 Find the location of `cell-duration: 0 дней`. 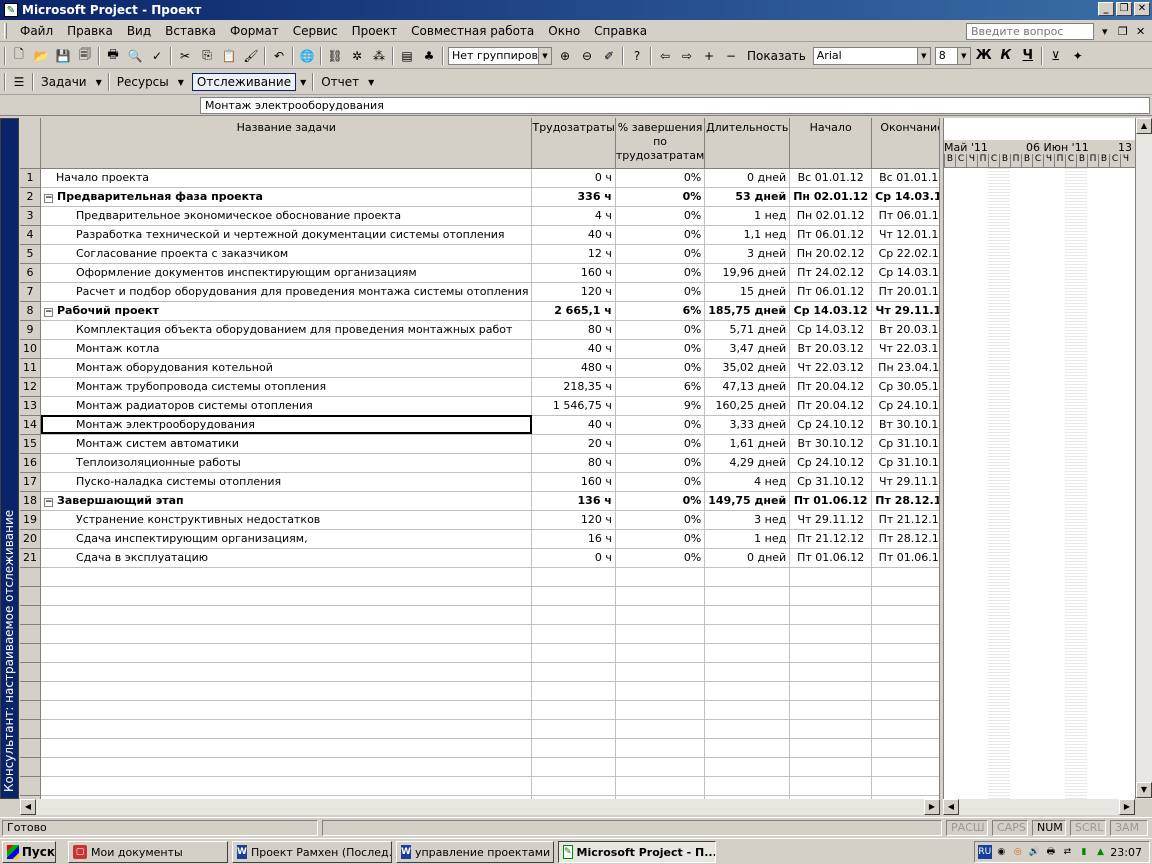

cell-duration: 0 дней is located at coordinates (747, 558).